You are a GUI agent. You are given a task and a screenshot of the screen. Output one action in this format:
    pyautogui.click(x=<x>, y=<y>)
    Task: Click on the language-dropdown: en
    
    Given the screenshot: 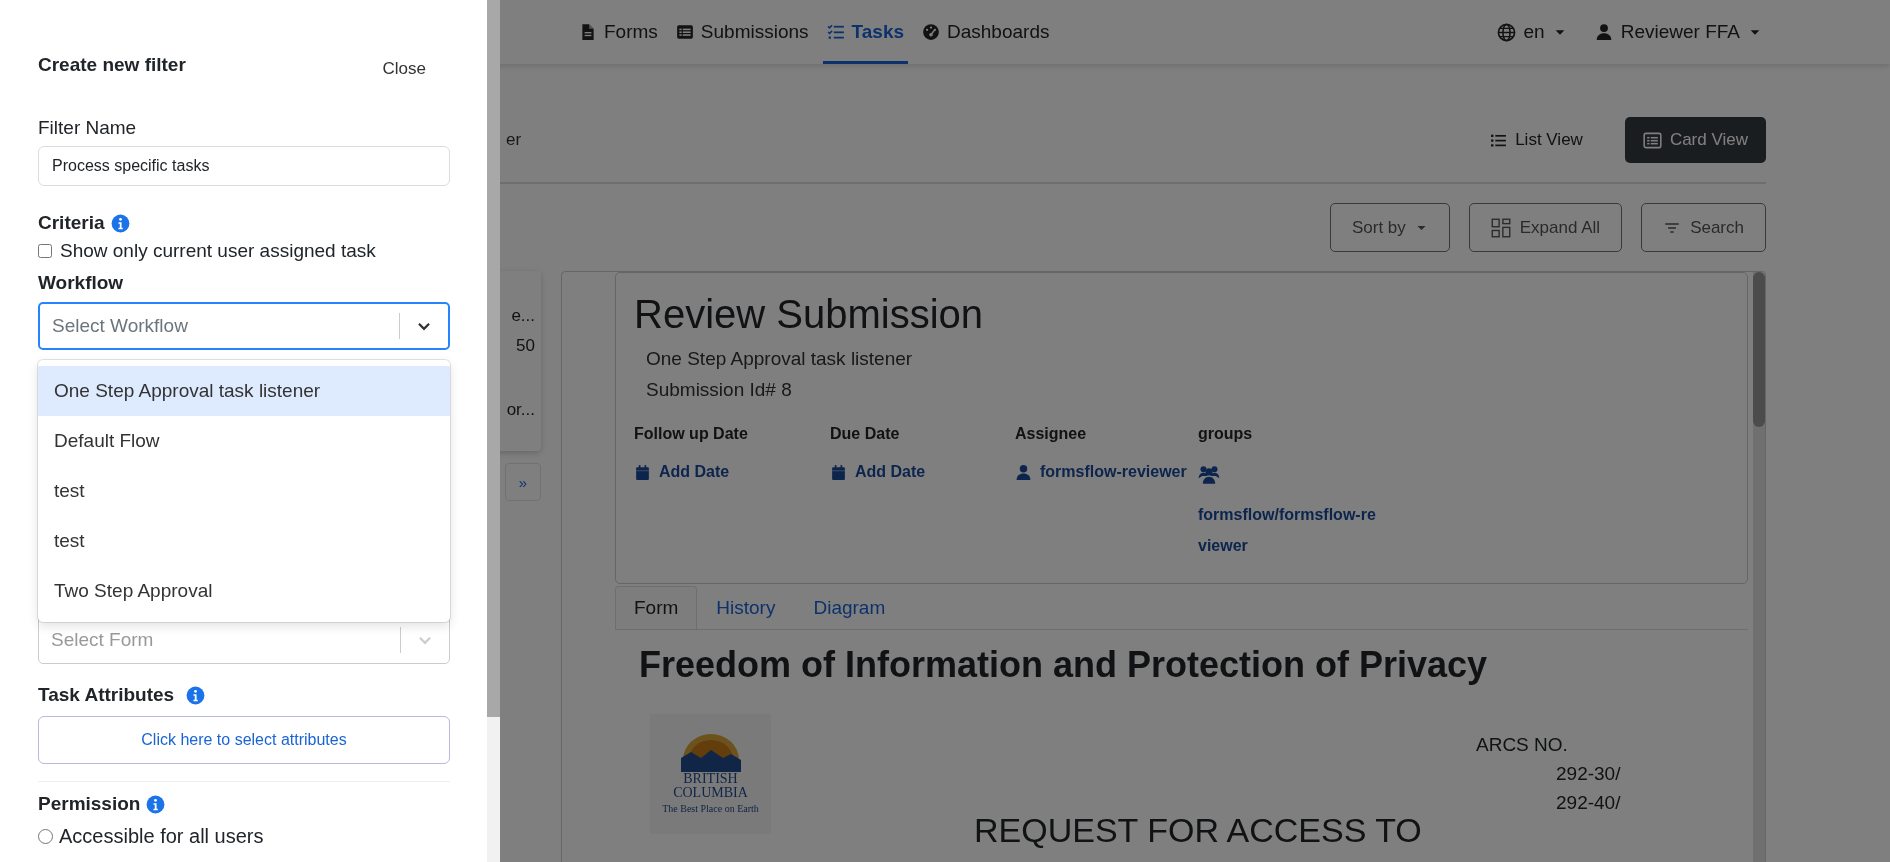 What is the action you would take?
    pyautogui.click(x=1531, y=32)
    